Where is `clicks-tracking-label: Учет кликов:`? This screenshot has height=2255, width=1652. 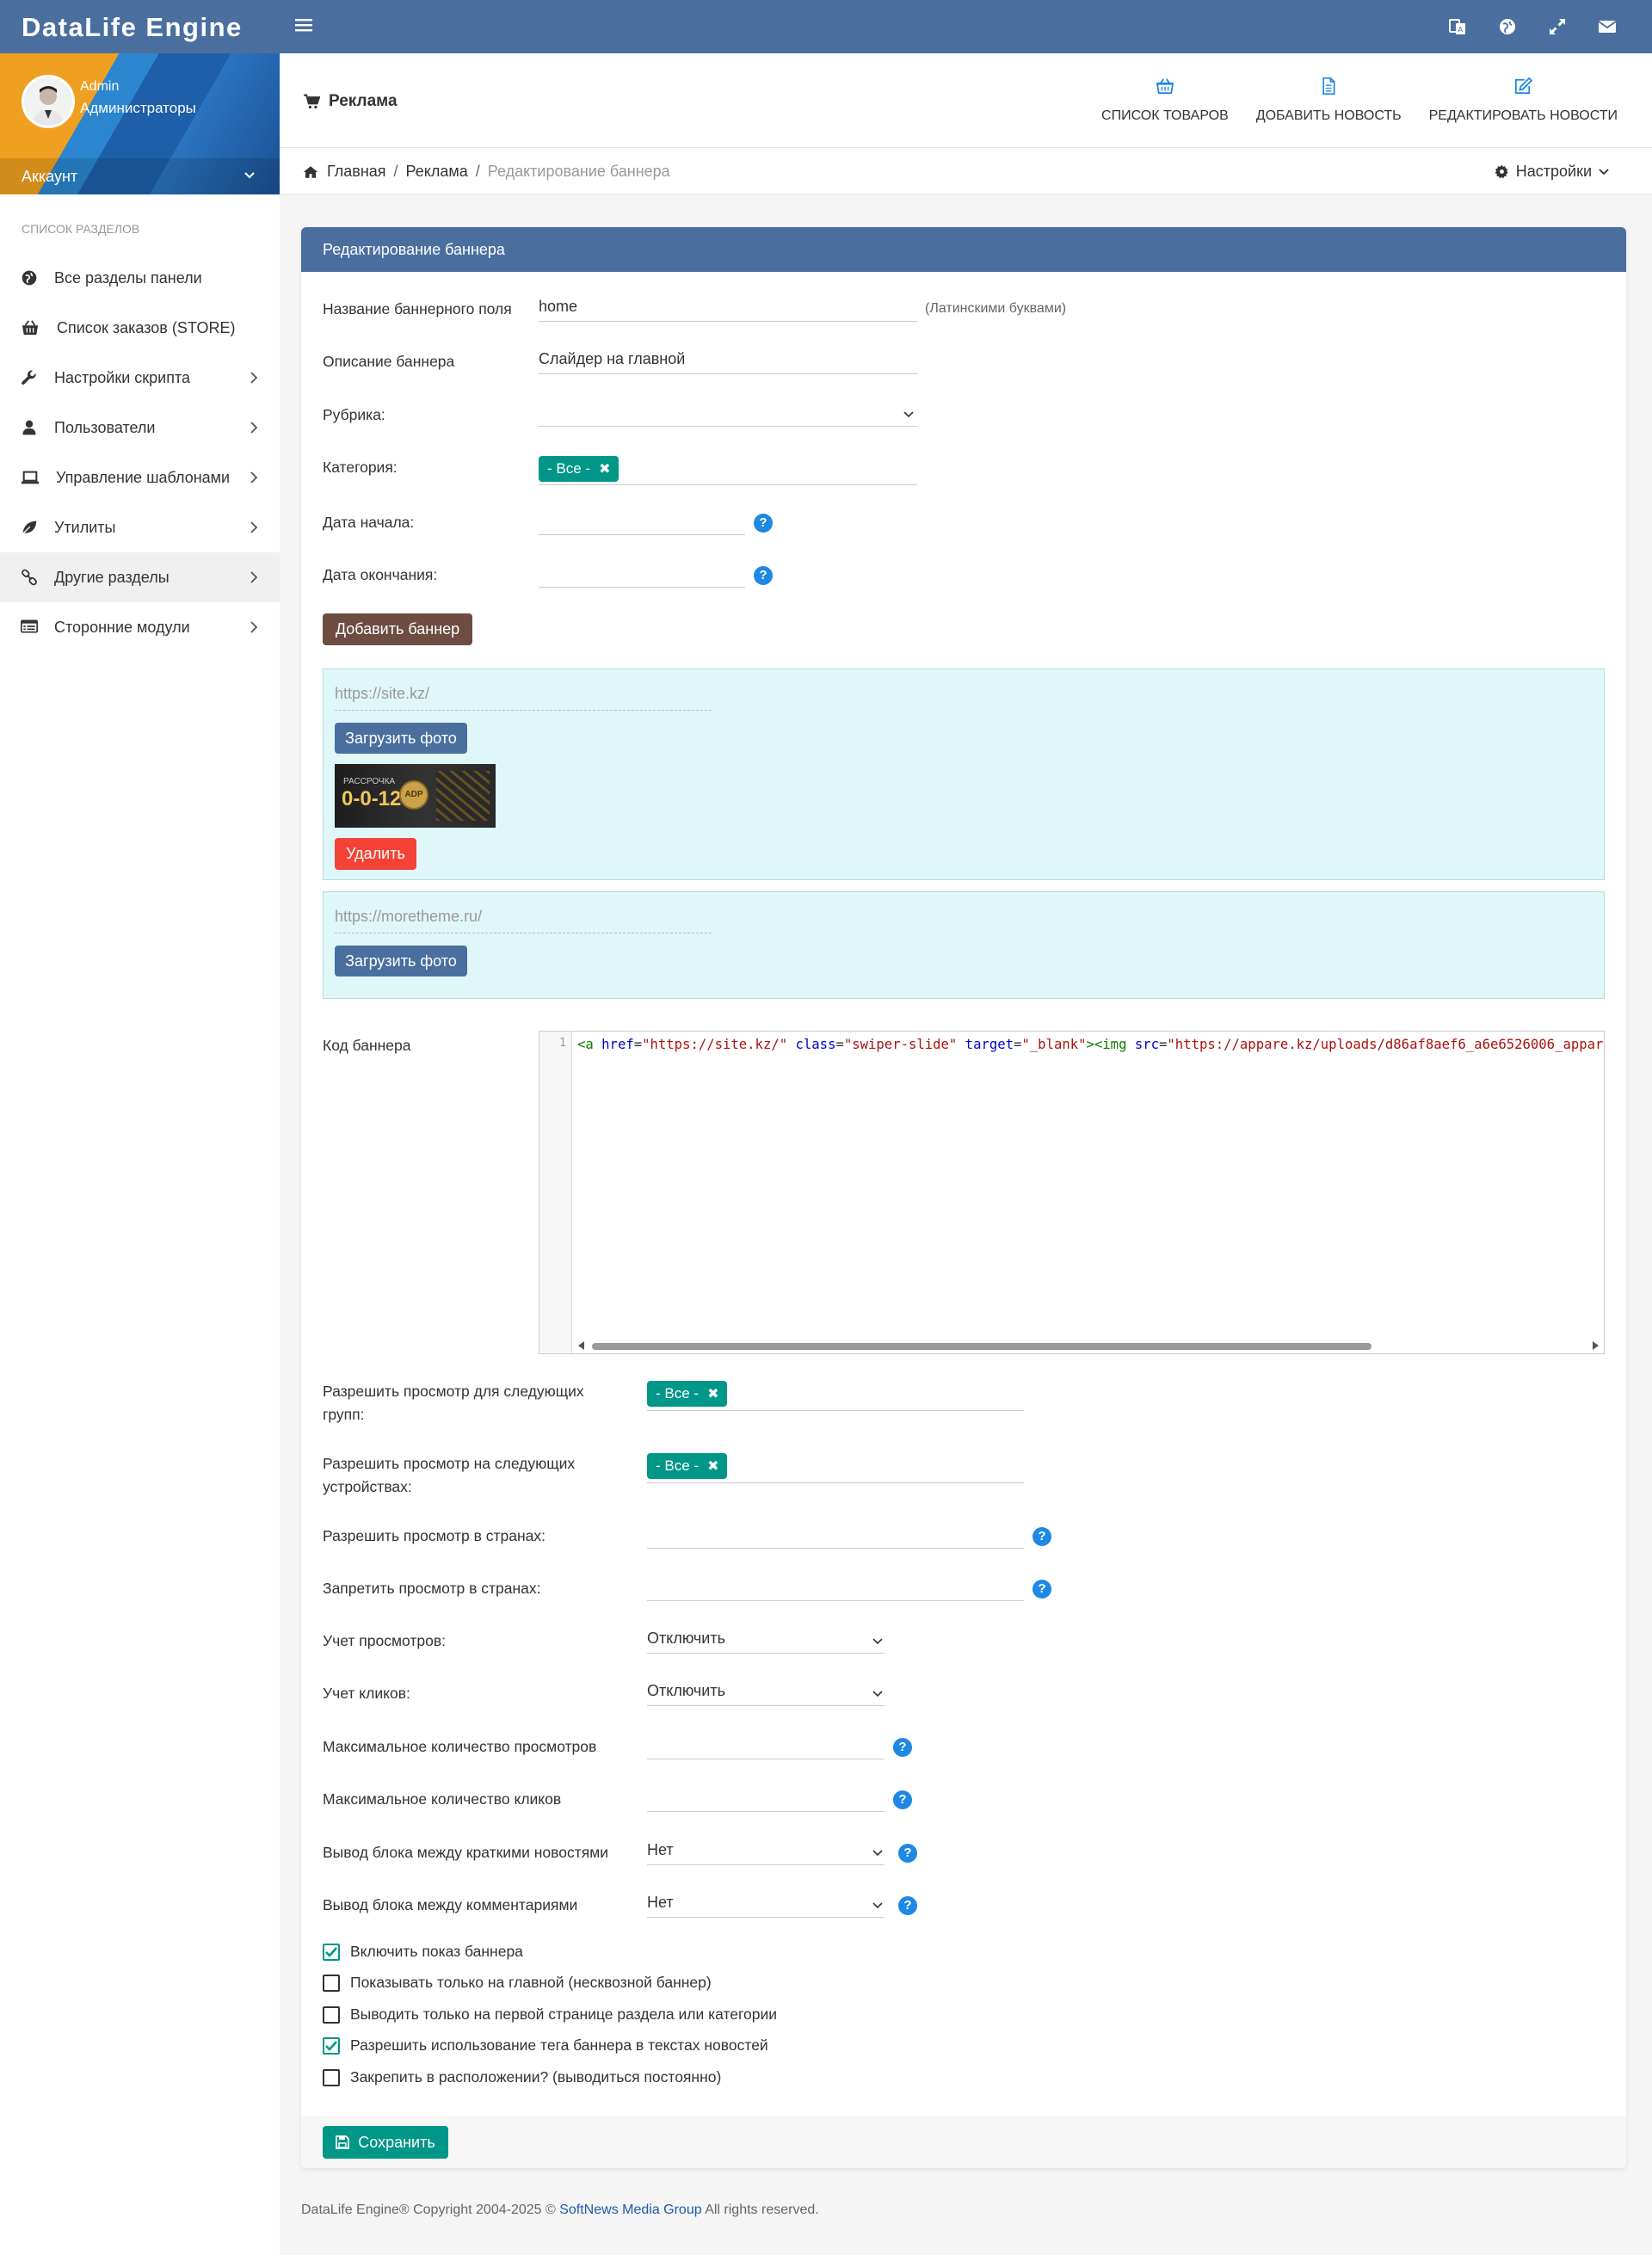 clicks-tracking-label: Учет кликов: is located at coordinates (366, 1693).